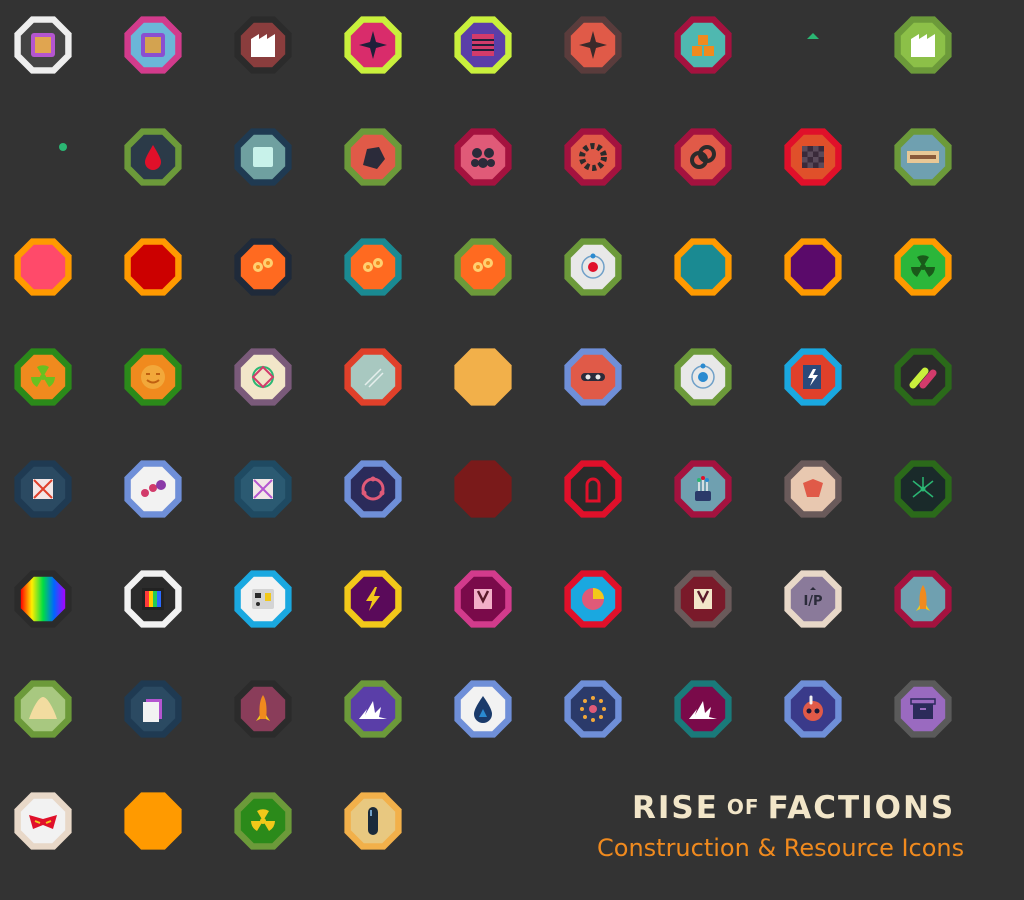 The width and height of the screenshot is (1024, 900). Describe the element at coordinates (373, 709) in the screenshot. I see `purple-burst-icon` at that location.